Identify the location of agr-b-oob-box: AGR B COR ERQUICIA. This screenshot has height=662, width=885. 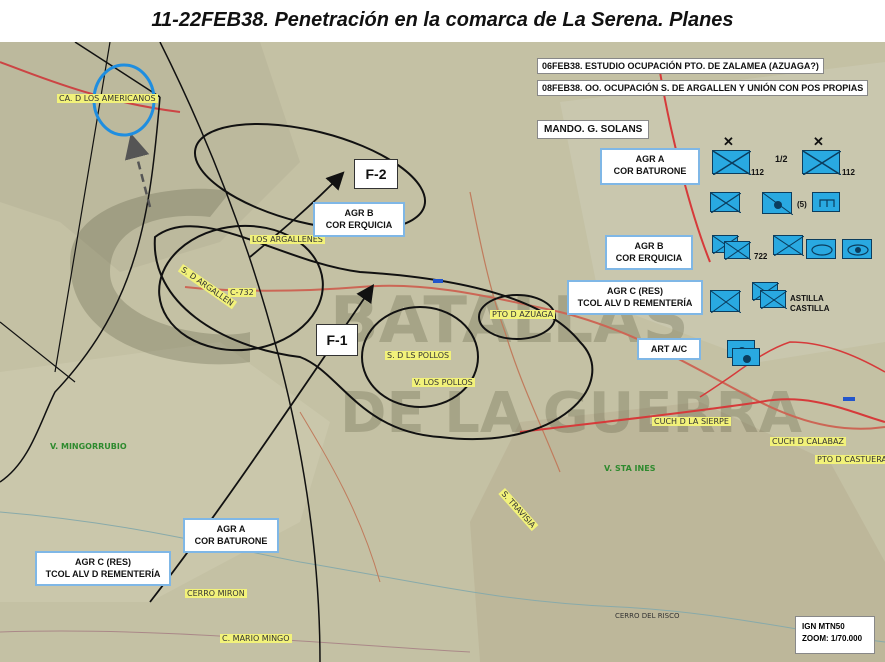
(649, 252).